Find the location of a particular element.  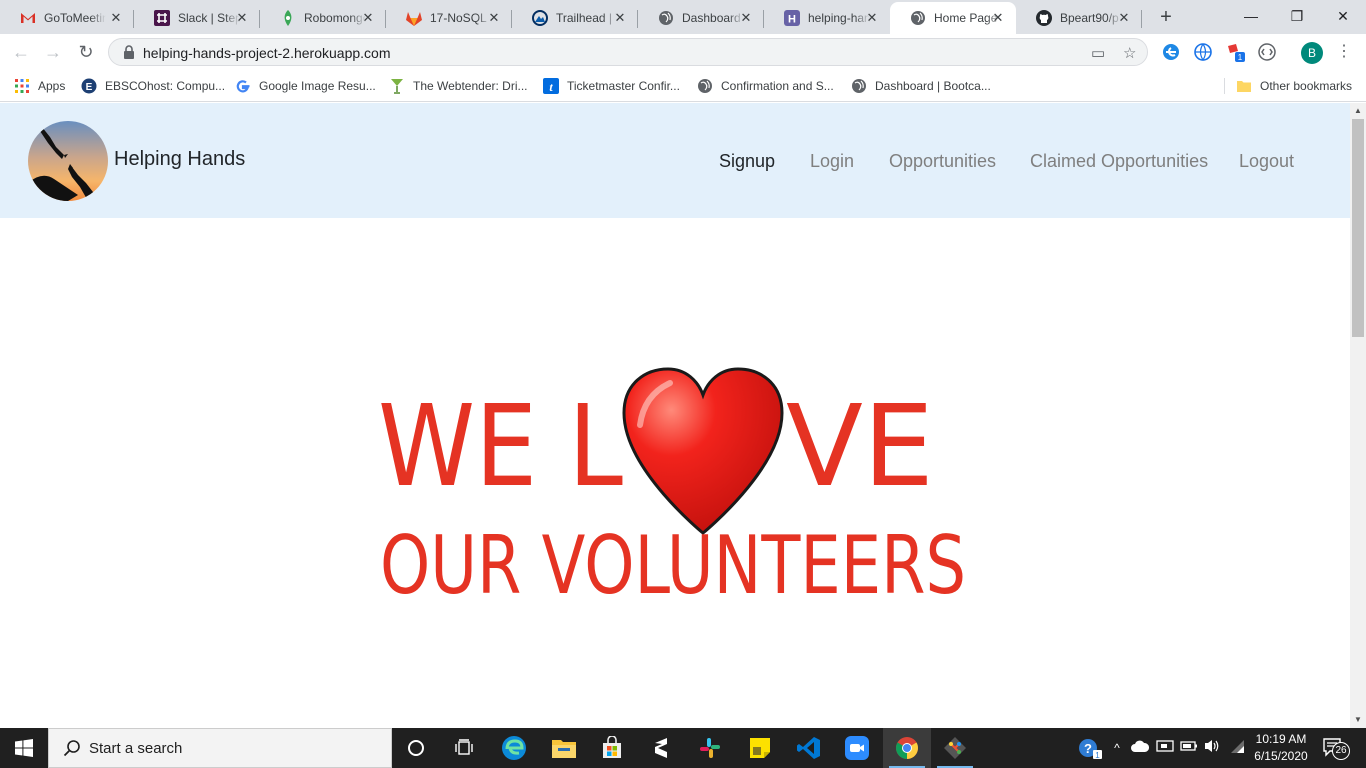

reload-button: ↻ is located at coordinates (86, 52).